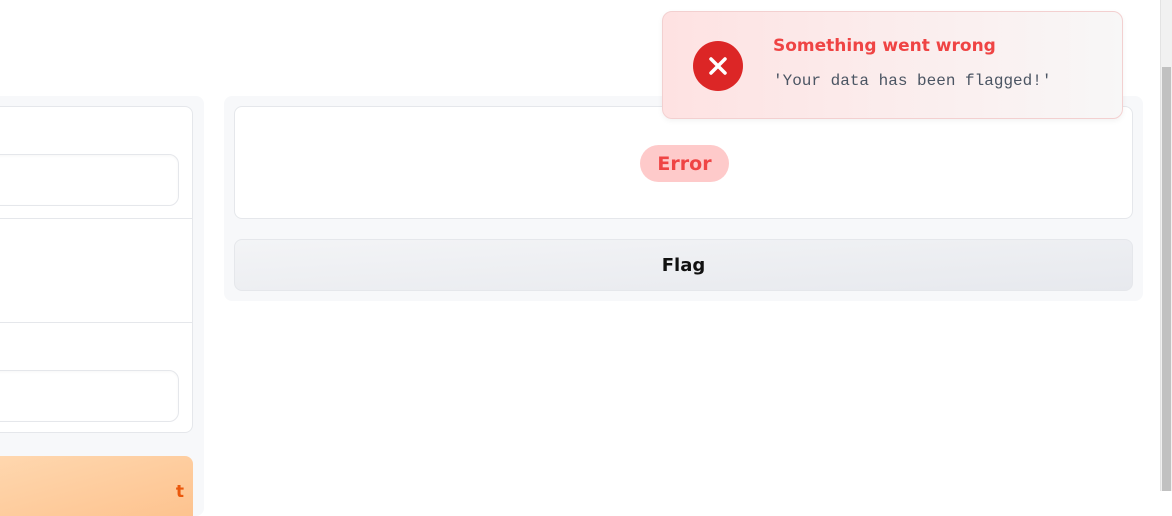 This screenshot has height=516, width=1172. I want to click on toast-message: 'Your data has been flagged!', so click(912, 81).